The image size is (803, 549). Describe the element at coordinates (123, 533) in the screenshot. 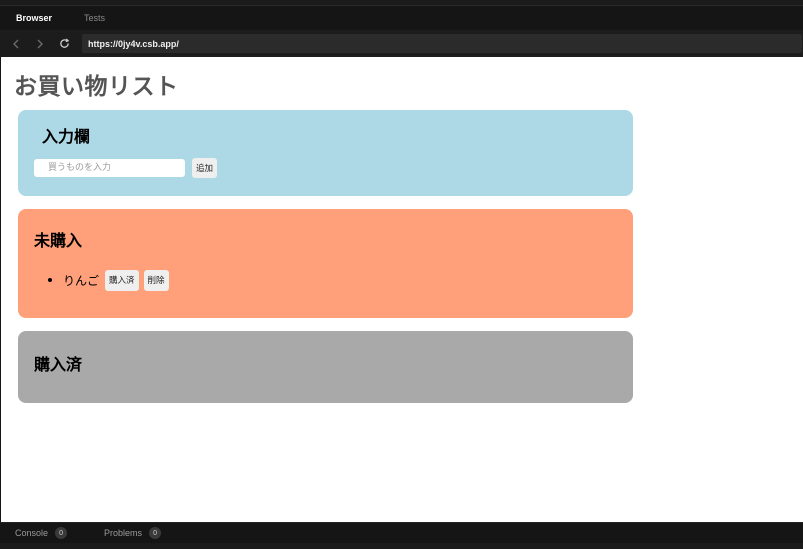

I see `problems-label: Problems` at that location.